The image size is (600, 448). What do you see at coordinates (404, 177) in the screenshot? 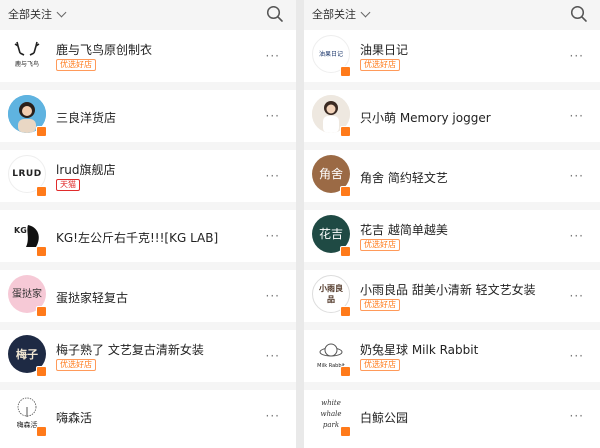
I see `shop-name: 角舍 简约轻文艺` at bounding box center [404, 177].